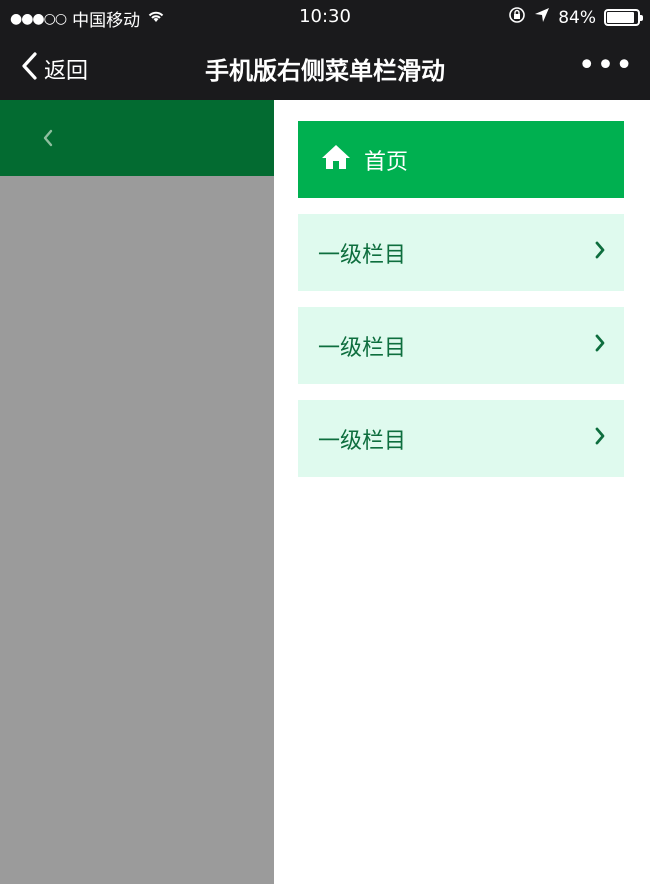 The width and height of the screenshot is (650, 884). I want to click on menu-item-home-label: 首页, so click(386, 162).